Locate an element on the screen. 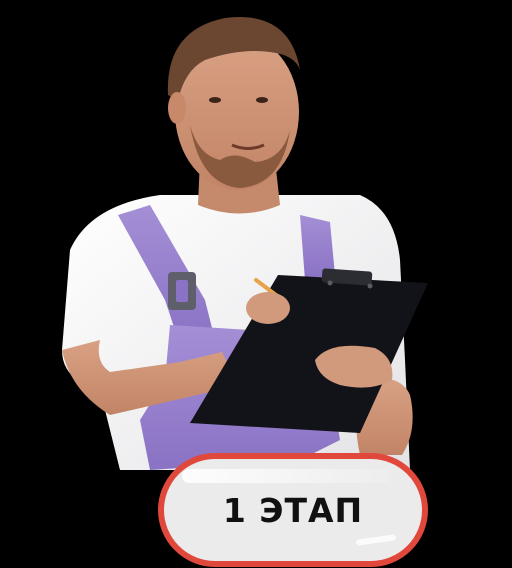  ear is located at coordinates (177, 108).